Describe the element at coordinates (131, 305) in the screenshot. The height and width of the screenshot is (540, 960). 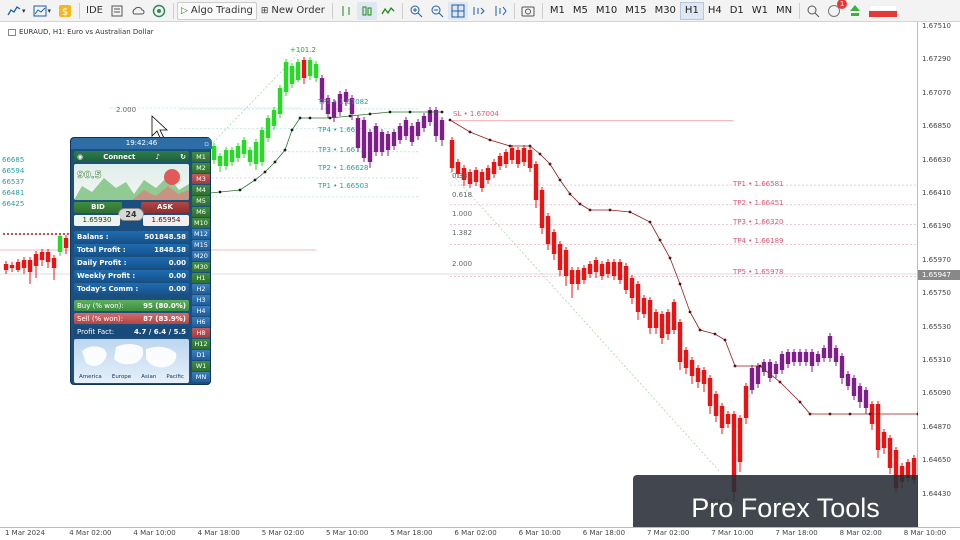
I see `buy-stats-row: Buy (% won): 95 (80.0%)` at that location.